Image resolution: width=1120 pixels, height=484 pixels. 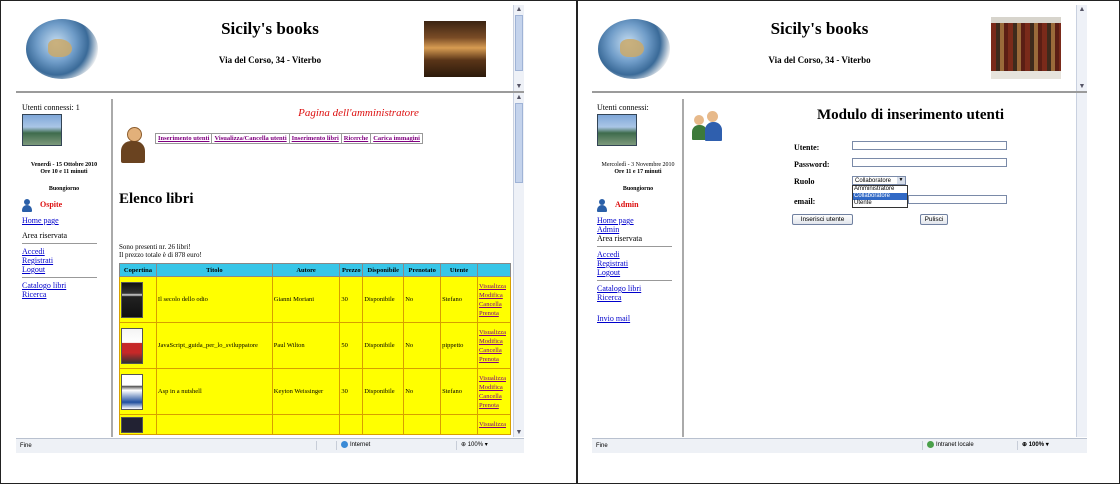 What do you see at coordinates (638, 165) in the screenshot?
I see `date-text: Mercoledì - 3 Novembre 2010` at bounding box center [638, 165].